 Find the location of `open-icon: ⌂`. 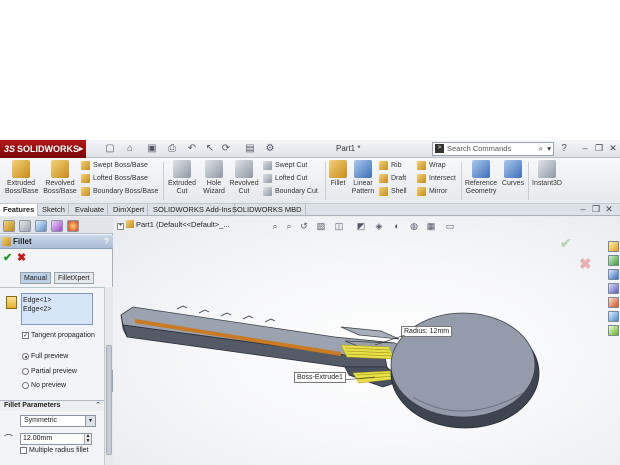

open-icon: ⌂ is located at coordinates (130, 149).